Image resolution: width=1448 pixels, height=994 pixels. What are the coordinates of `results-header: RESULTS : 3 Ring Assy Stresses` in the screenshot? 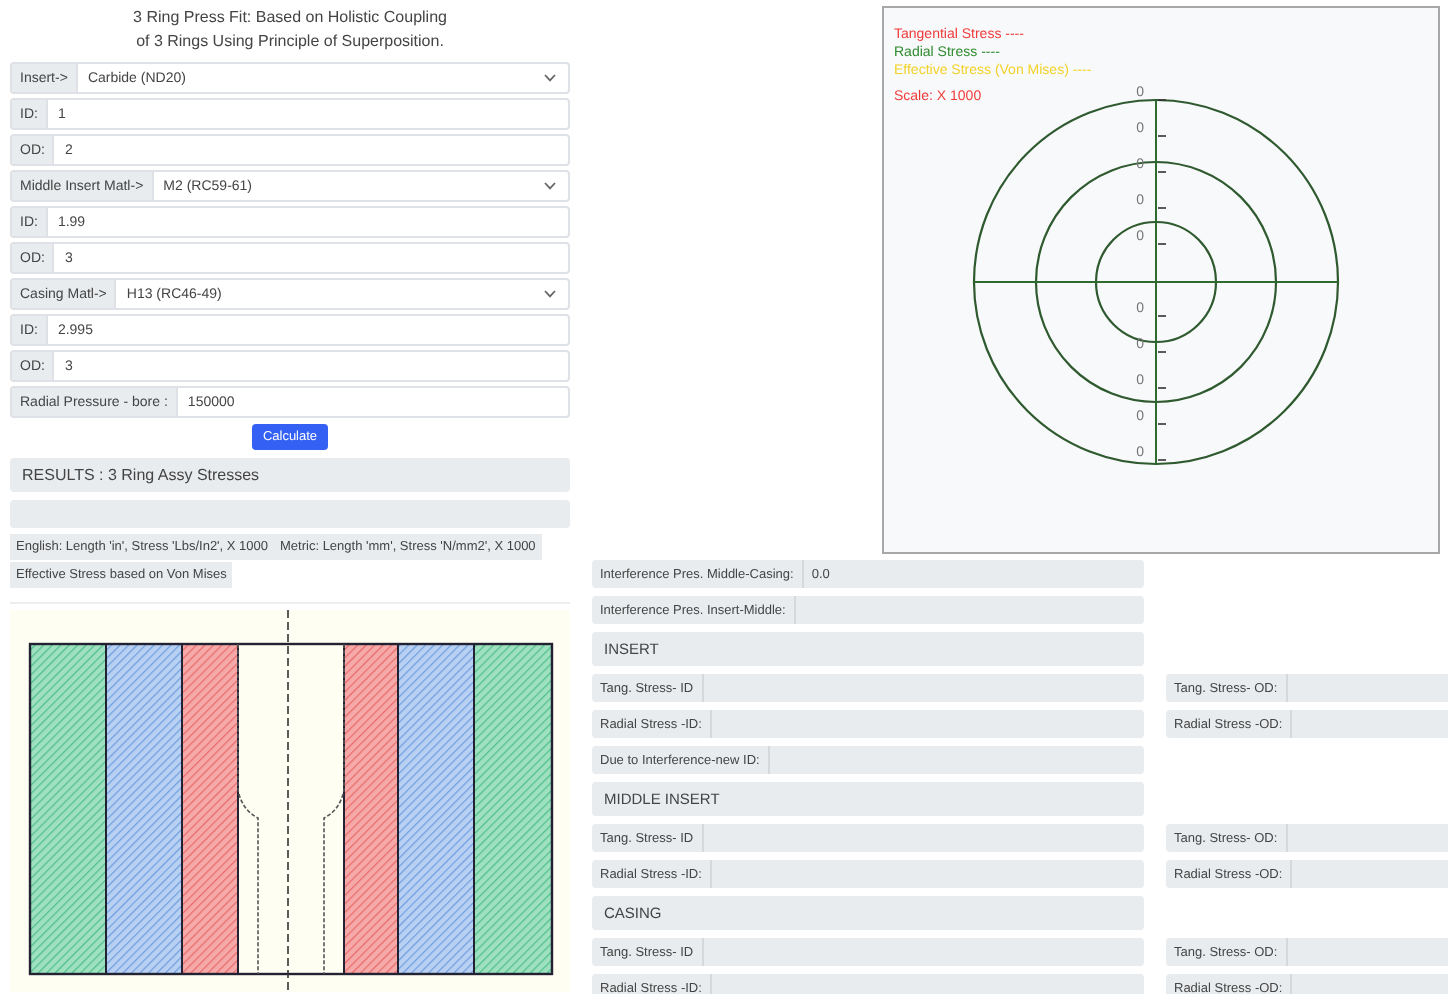 It's located at (290, 475).